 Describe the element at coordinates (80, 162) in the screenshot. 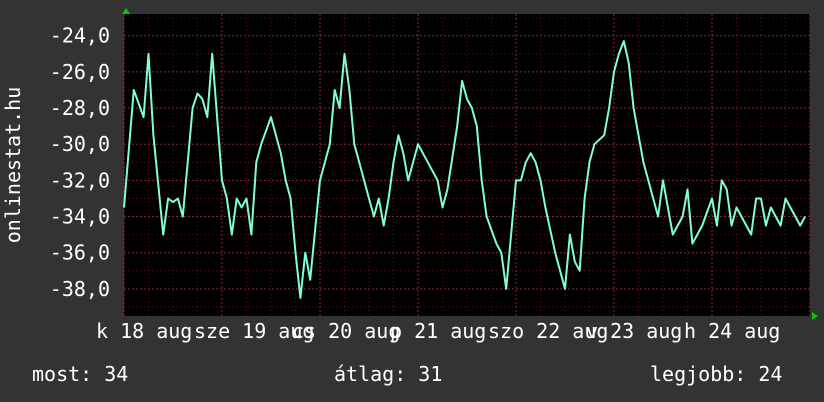

I see `y-axis-ticks: -24,0 -26,0 -28,0 -30,0 -32,0 -34,0 -36,0 -38,0` at that location.